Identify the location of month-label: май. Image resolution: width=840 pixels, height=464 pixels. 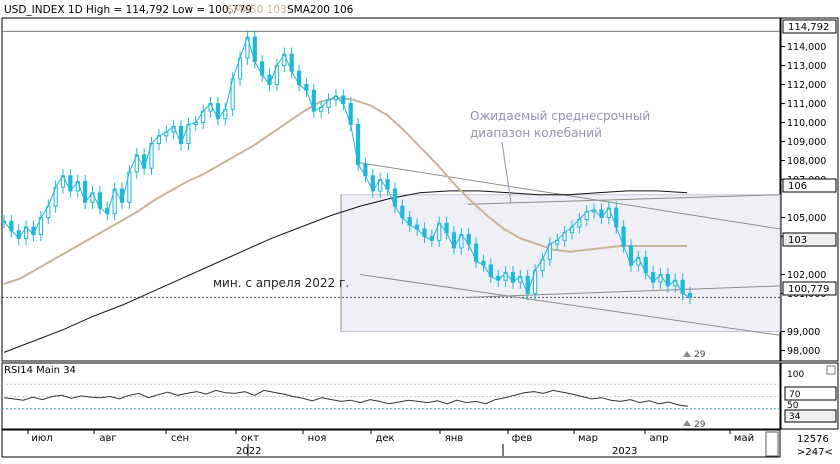
(744, 438).